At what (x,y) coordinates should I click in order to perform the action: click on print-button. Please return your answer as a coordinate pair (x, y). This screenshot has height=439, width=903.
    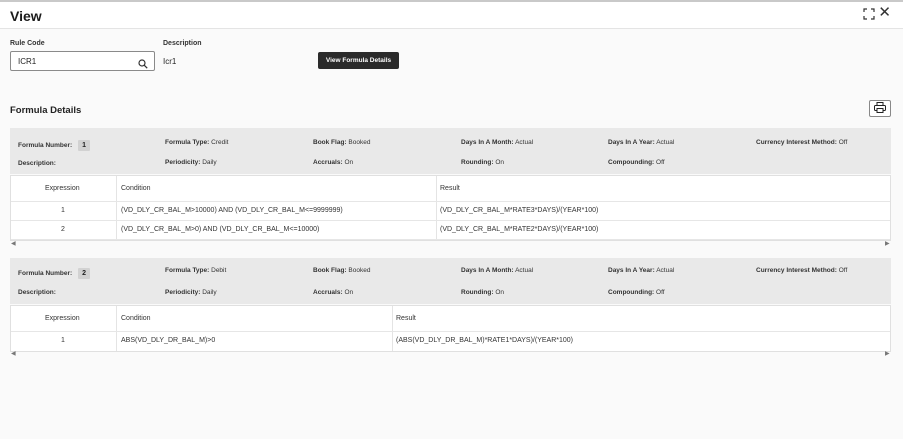
    Looking at the image, I should click on (880, 108).